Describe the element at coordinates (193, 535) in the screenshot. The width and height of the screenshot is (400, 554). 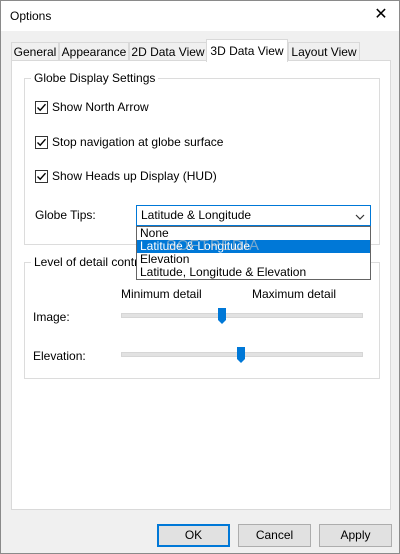
I see `ok-button: OK` at that location.